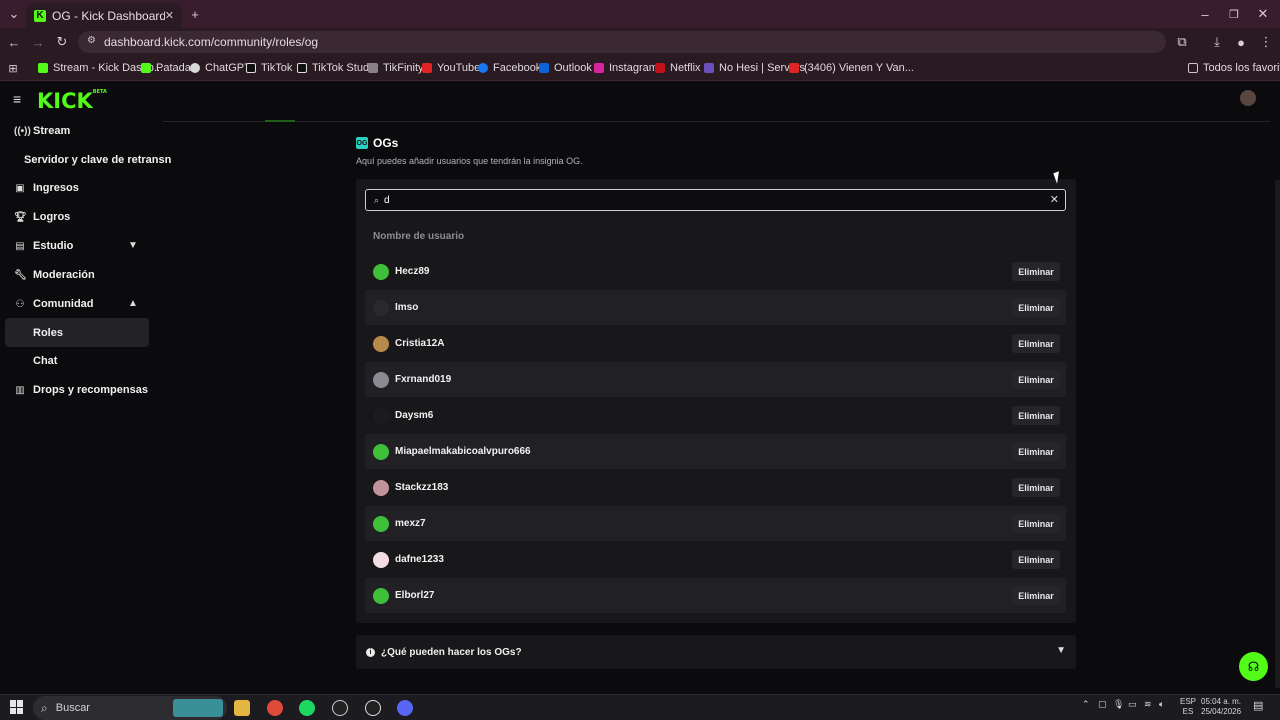  Describe the element at coordinates (38, 42) in the screenshot. I see `forward-icon: →` at that location.